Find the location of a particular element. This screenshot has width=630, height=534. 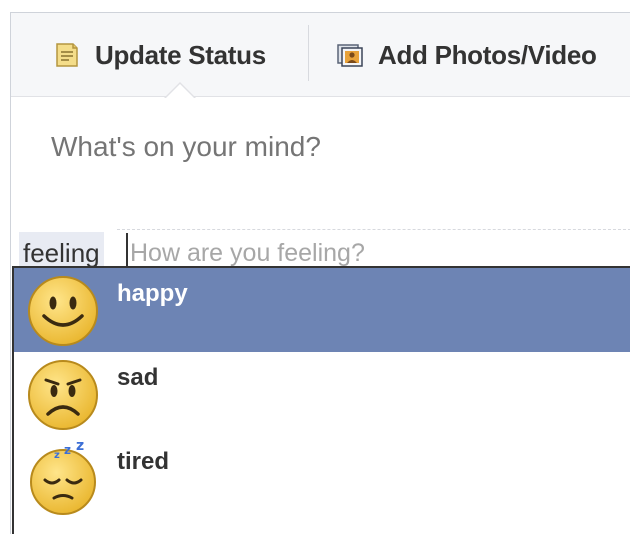

sad-face-icon is located at coordinates (63, 395).